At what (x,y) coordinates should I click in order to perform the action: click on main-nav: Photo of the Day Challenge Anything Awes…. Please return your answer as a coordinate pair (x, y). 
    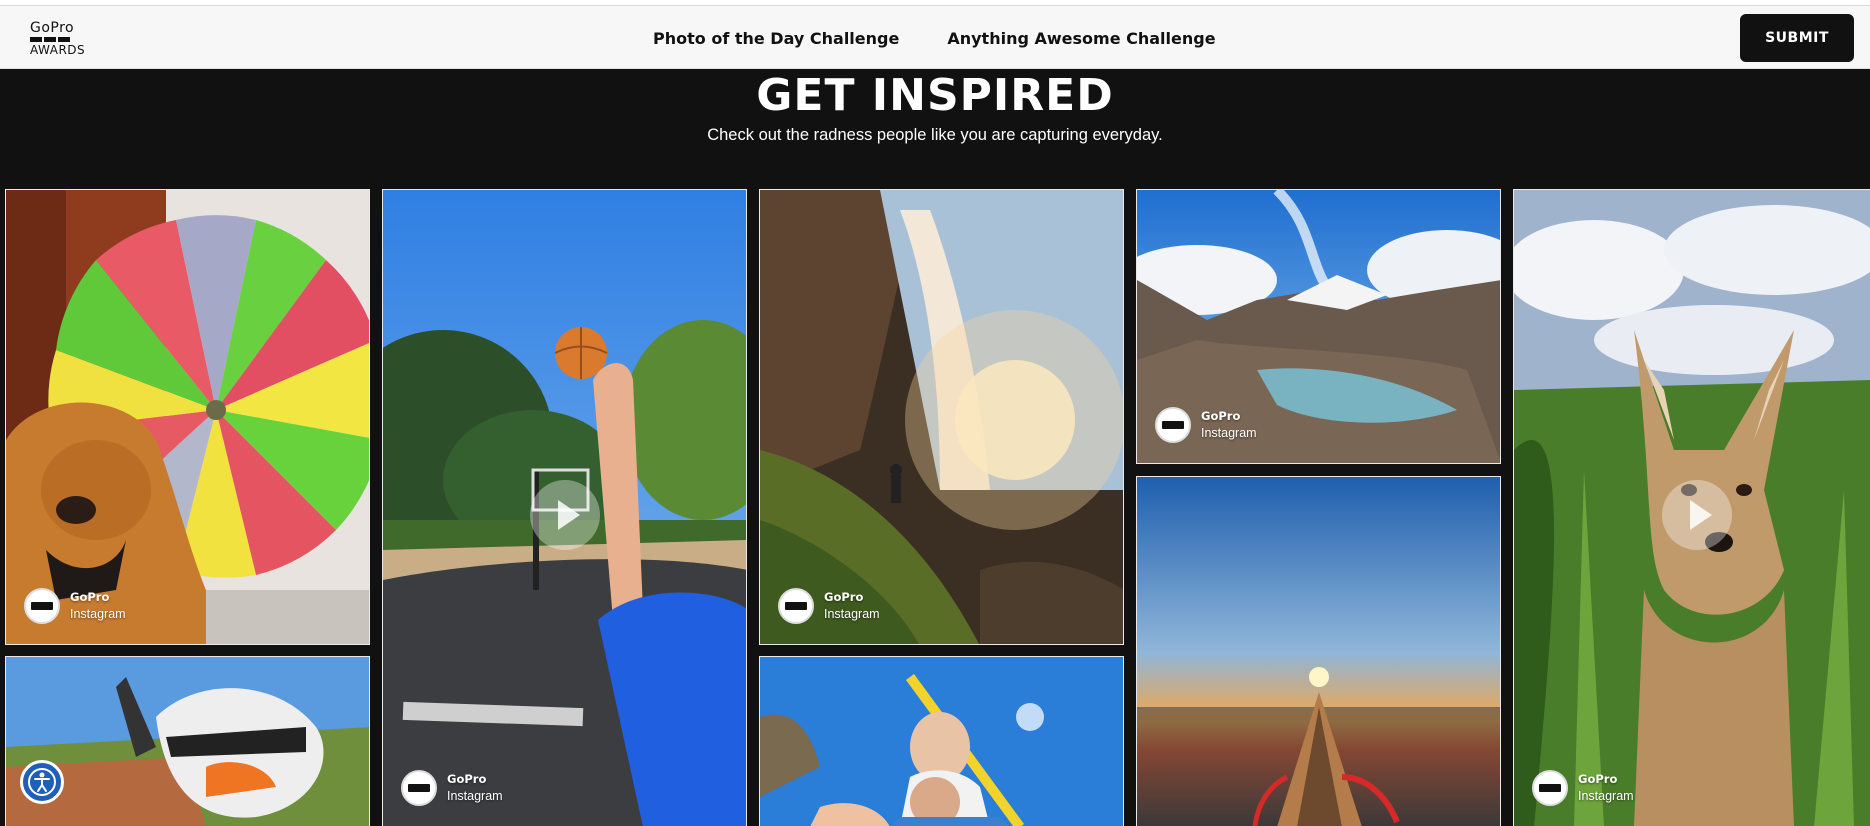
    Looking at the image, I should click on (934, 38).